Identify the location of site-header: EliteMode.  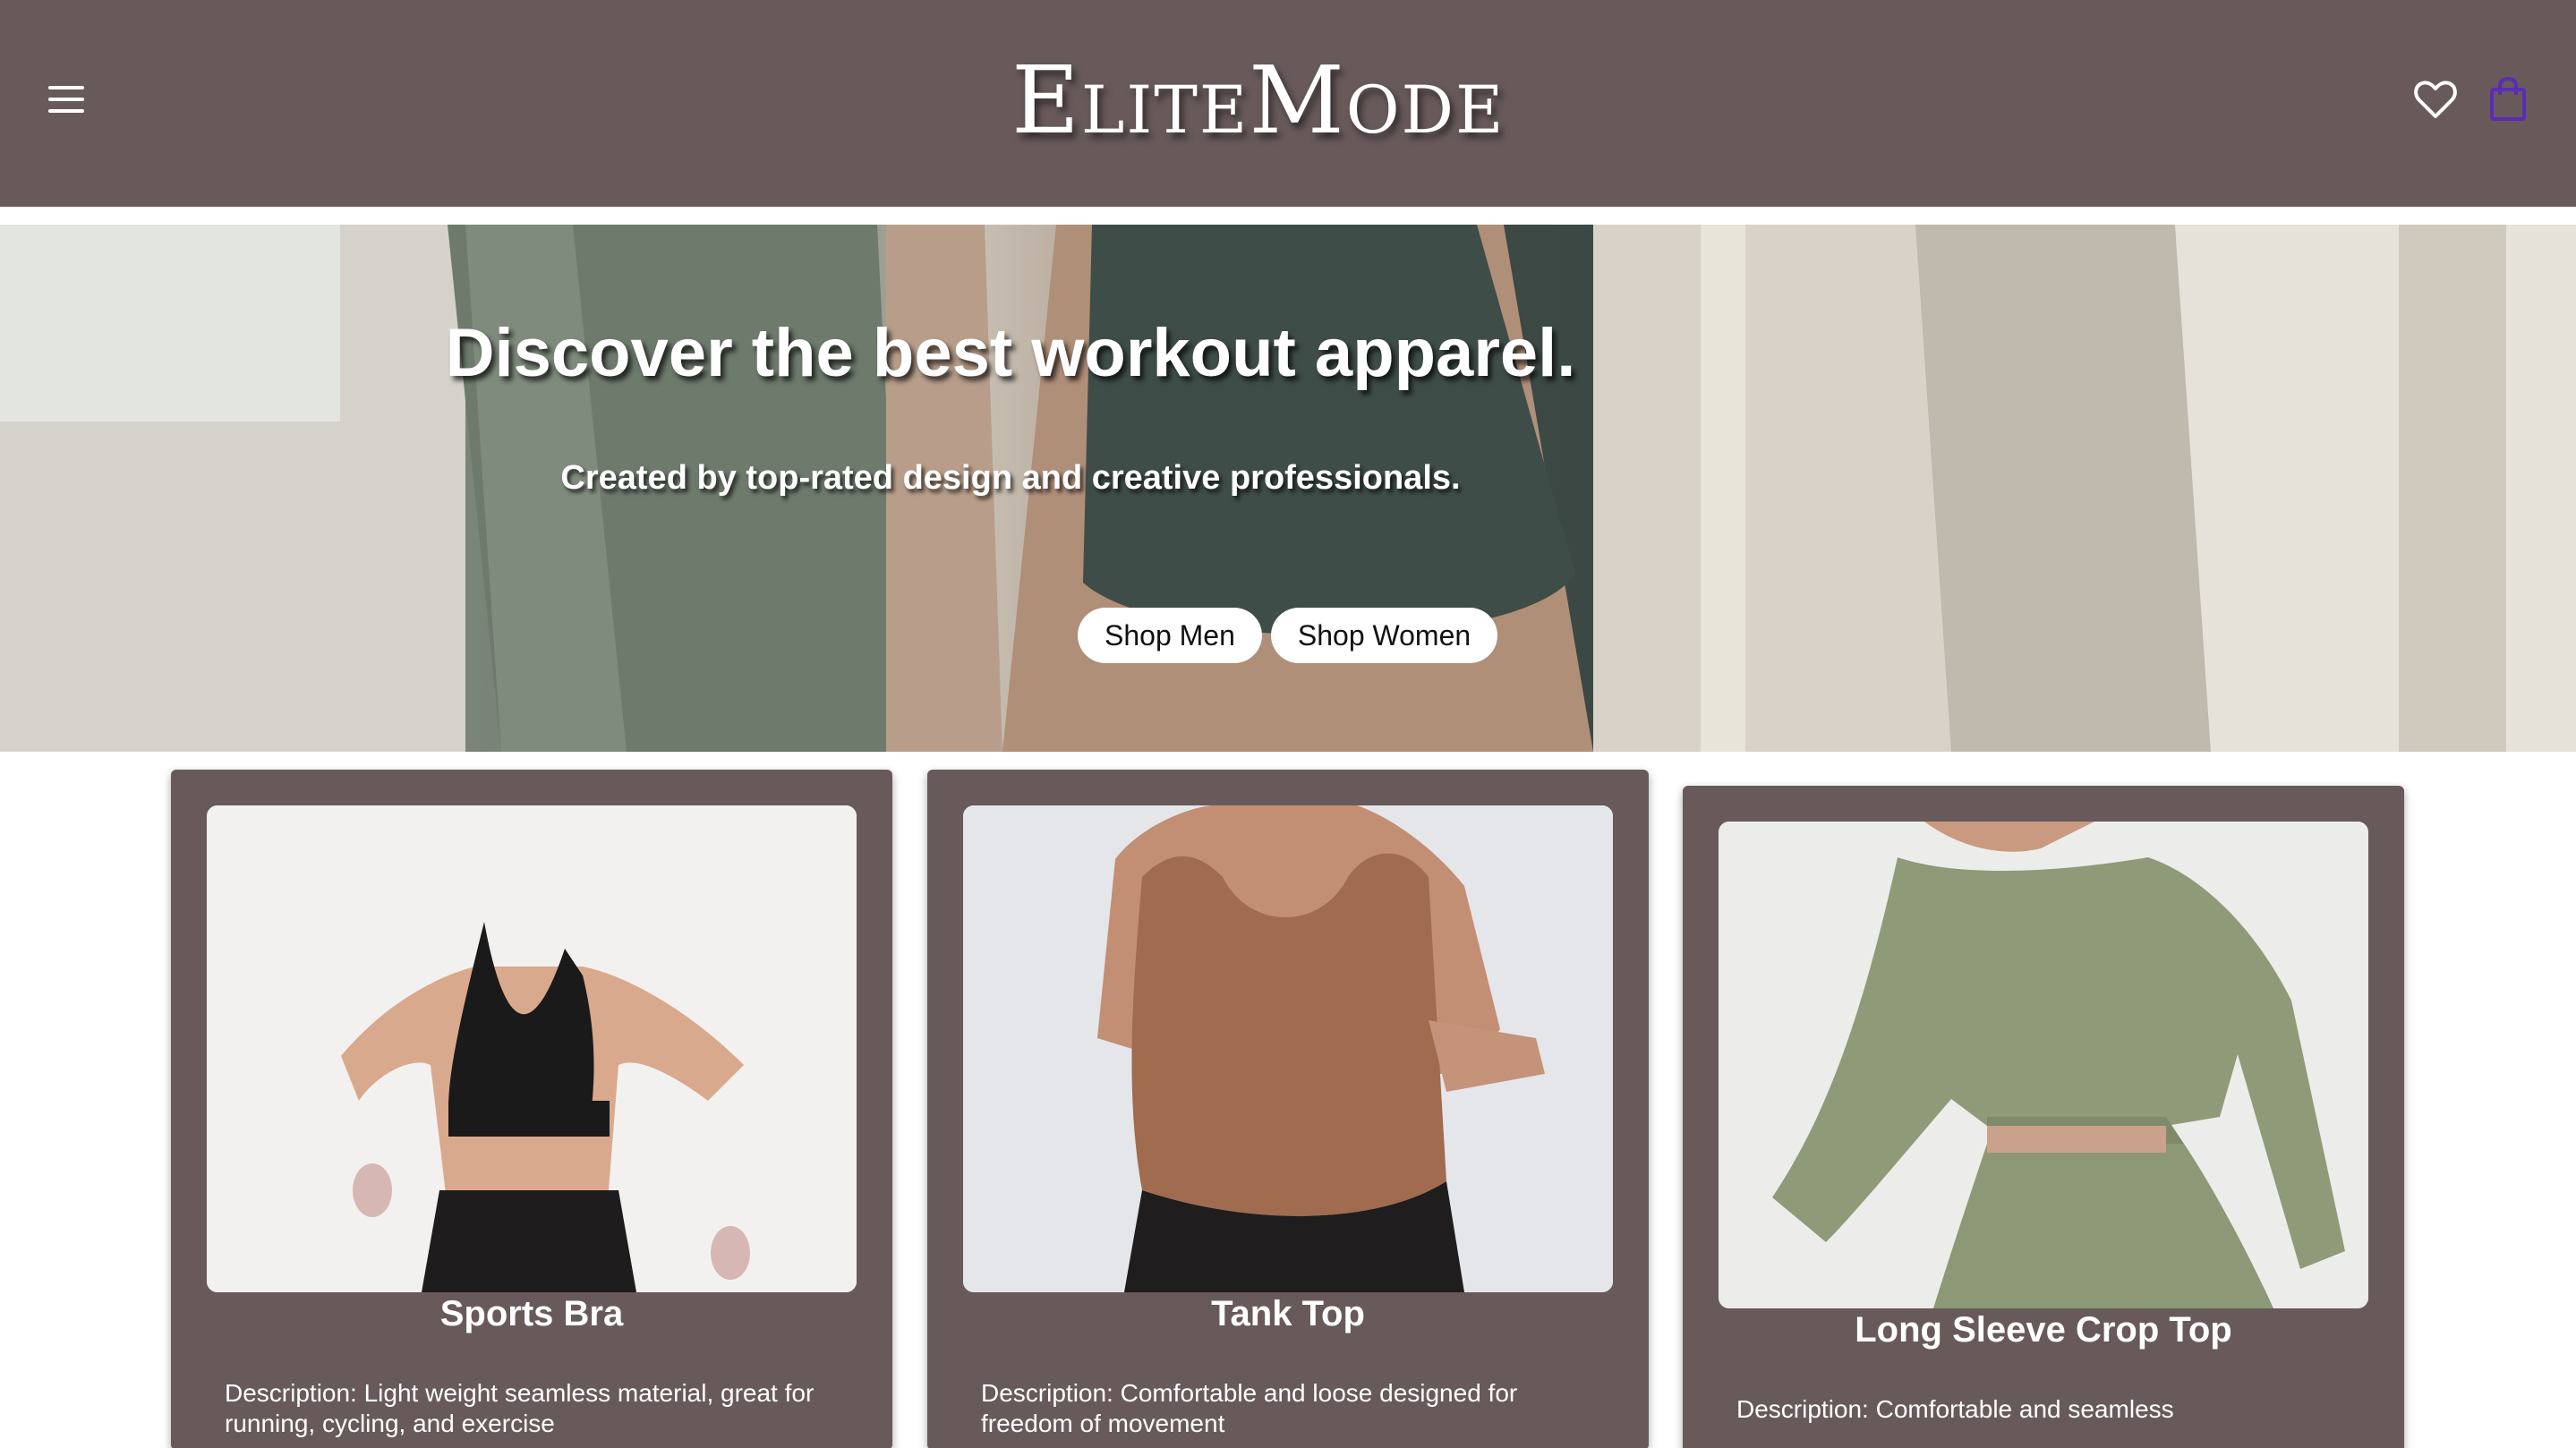
(1288, 103).